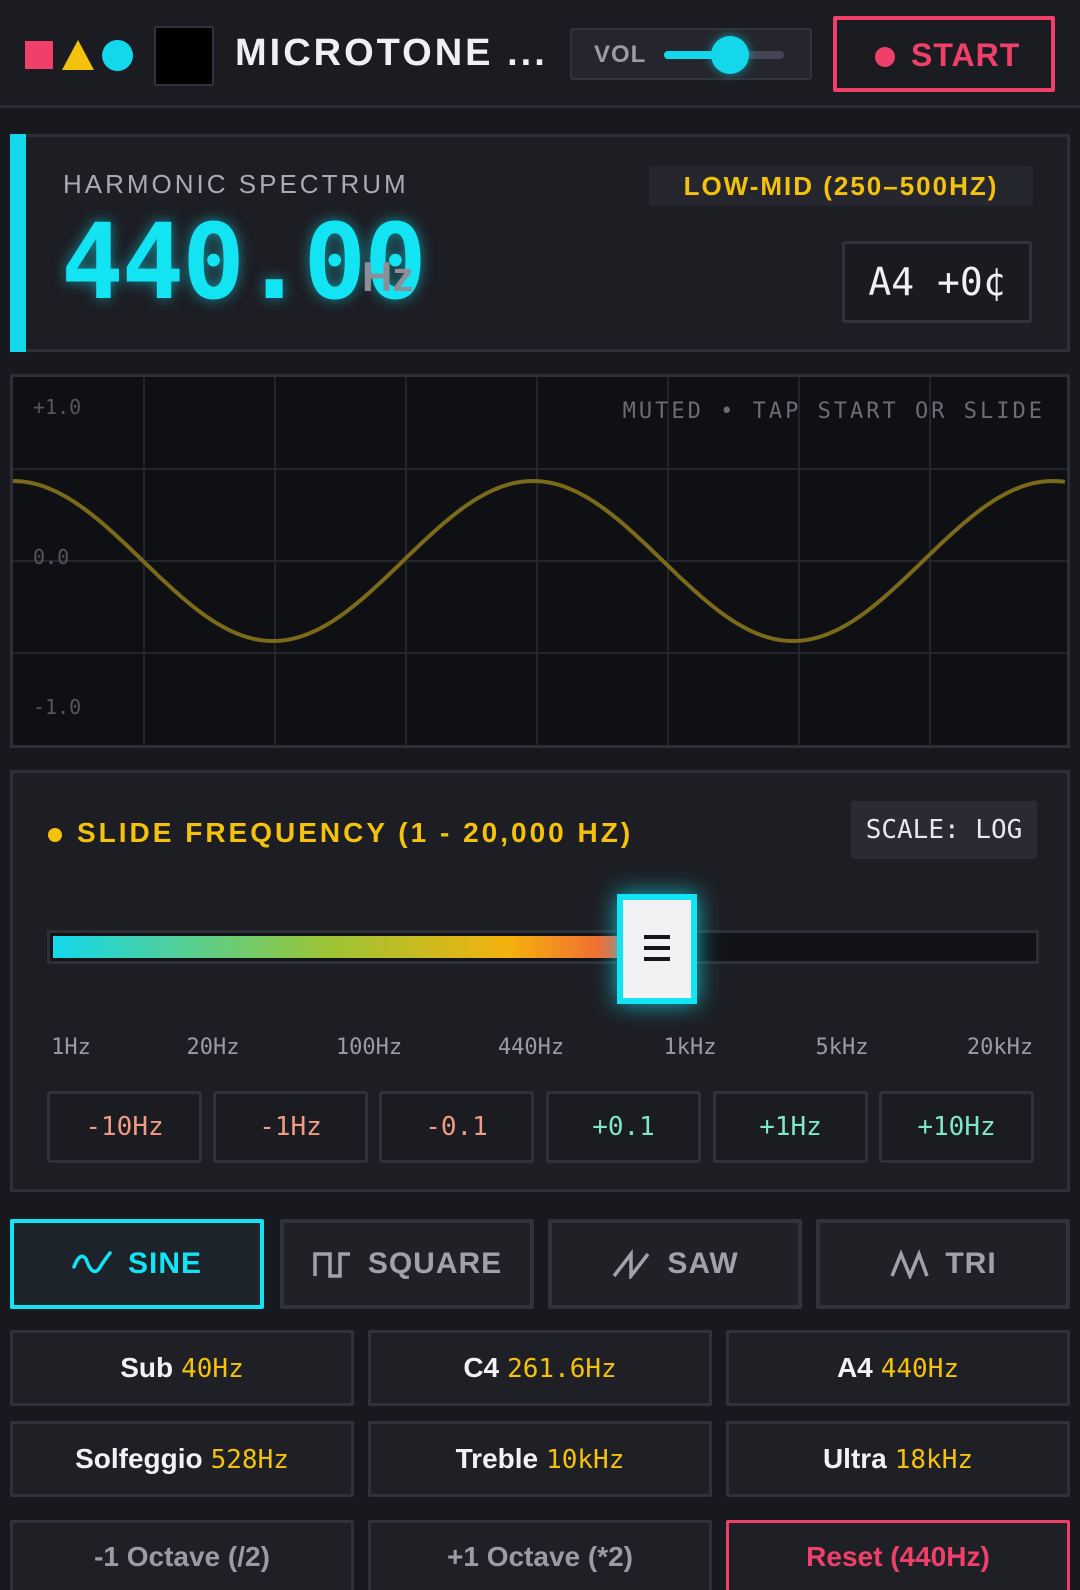  Describe the element at coordinates (909, 1264) in the screenshot. I see `triangle-wave-icon` at that location.